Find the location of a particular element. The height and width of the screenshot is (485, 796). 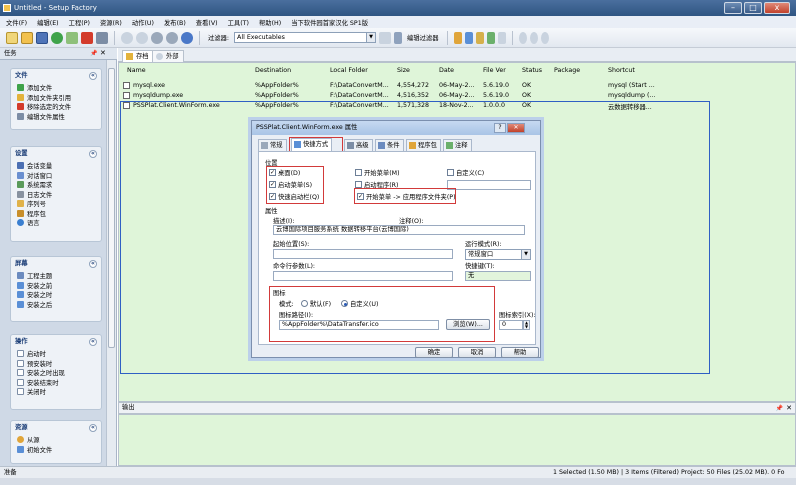

list-item: 会话变量 is located at coordinates (56, 166).